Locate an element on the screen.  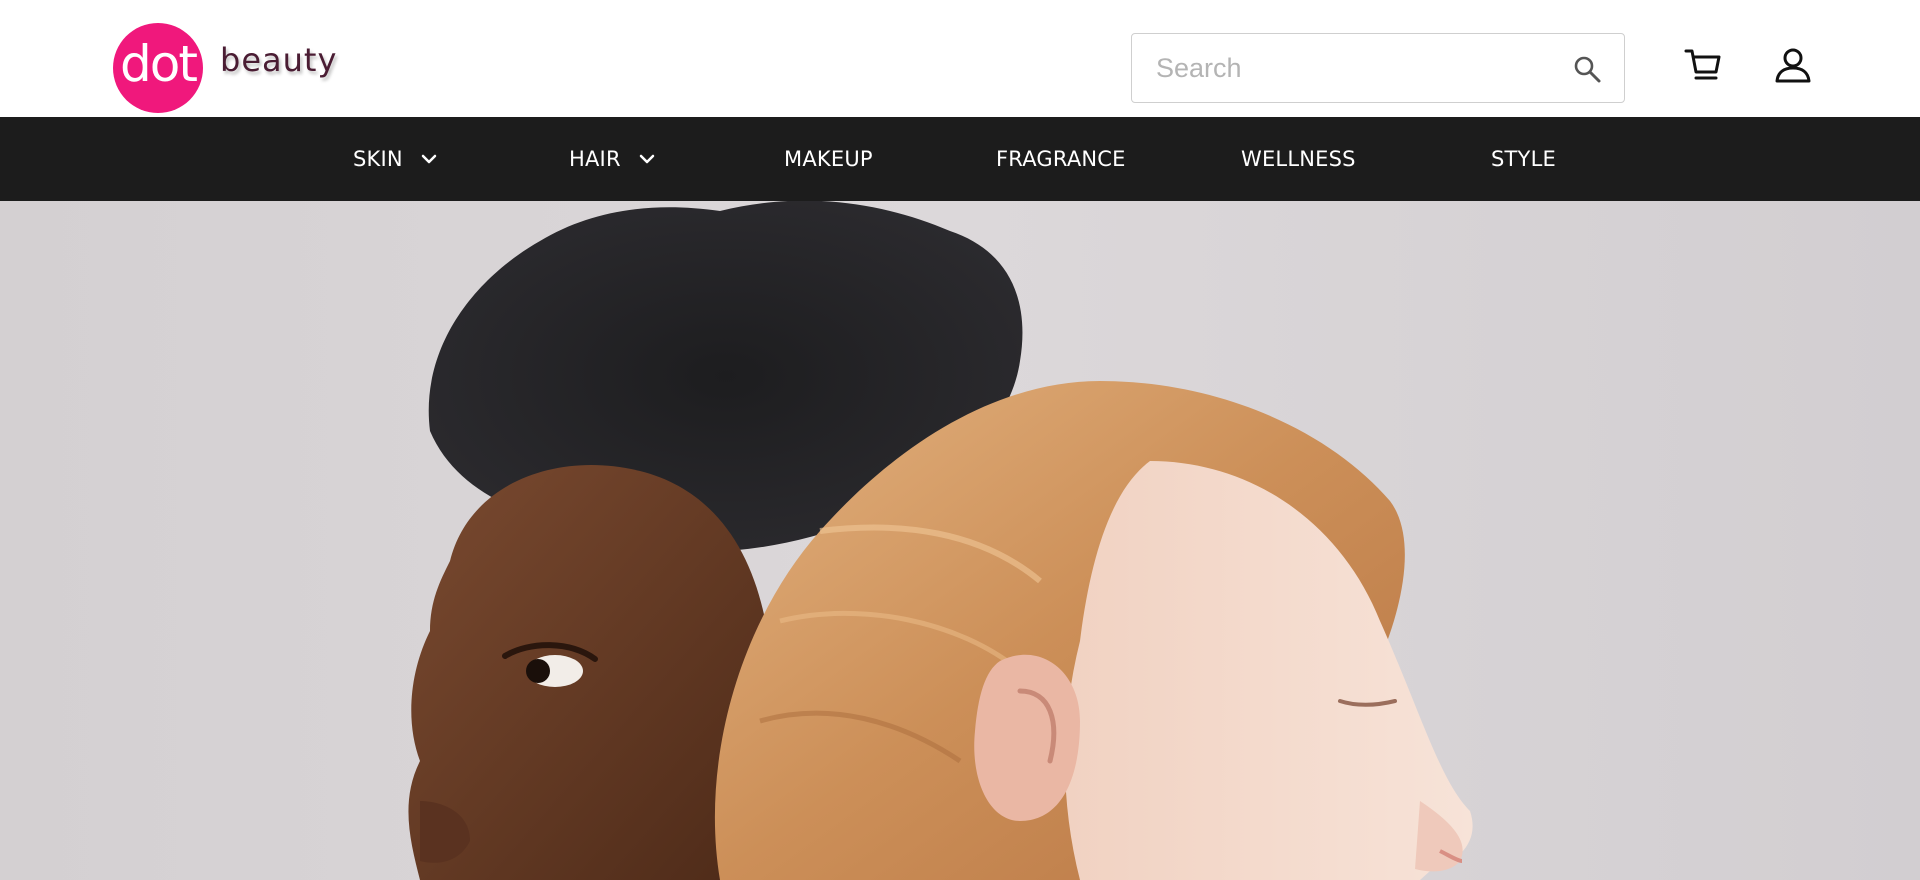
cart-icon is located at coordinates (1702, 64).